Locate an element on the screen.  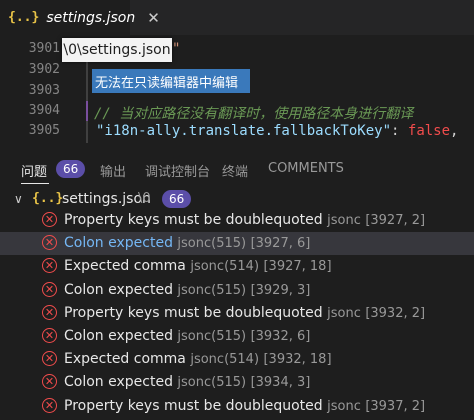
problem-position: [3929, 3] is located at coordinates (280, 290).